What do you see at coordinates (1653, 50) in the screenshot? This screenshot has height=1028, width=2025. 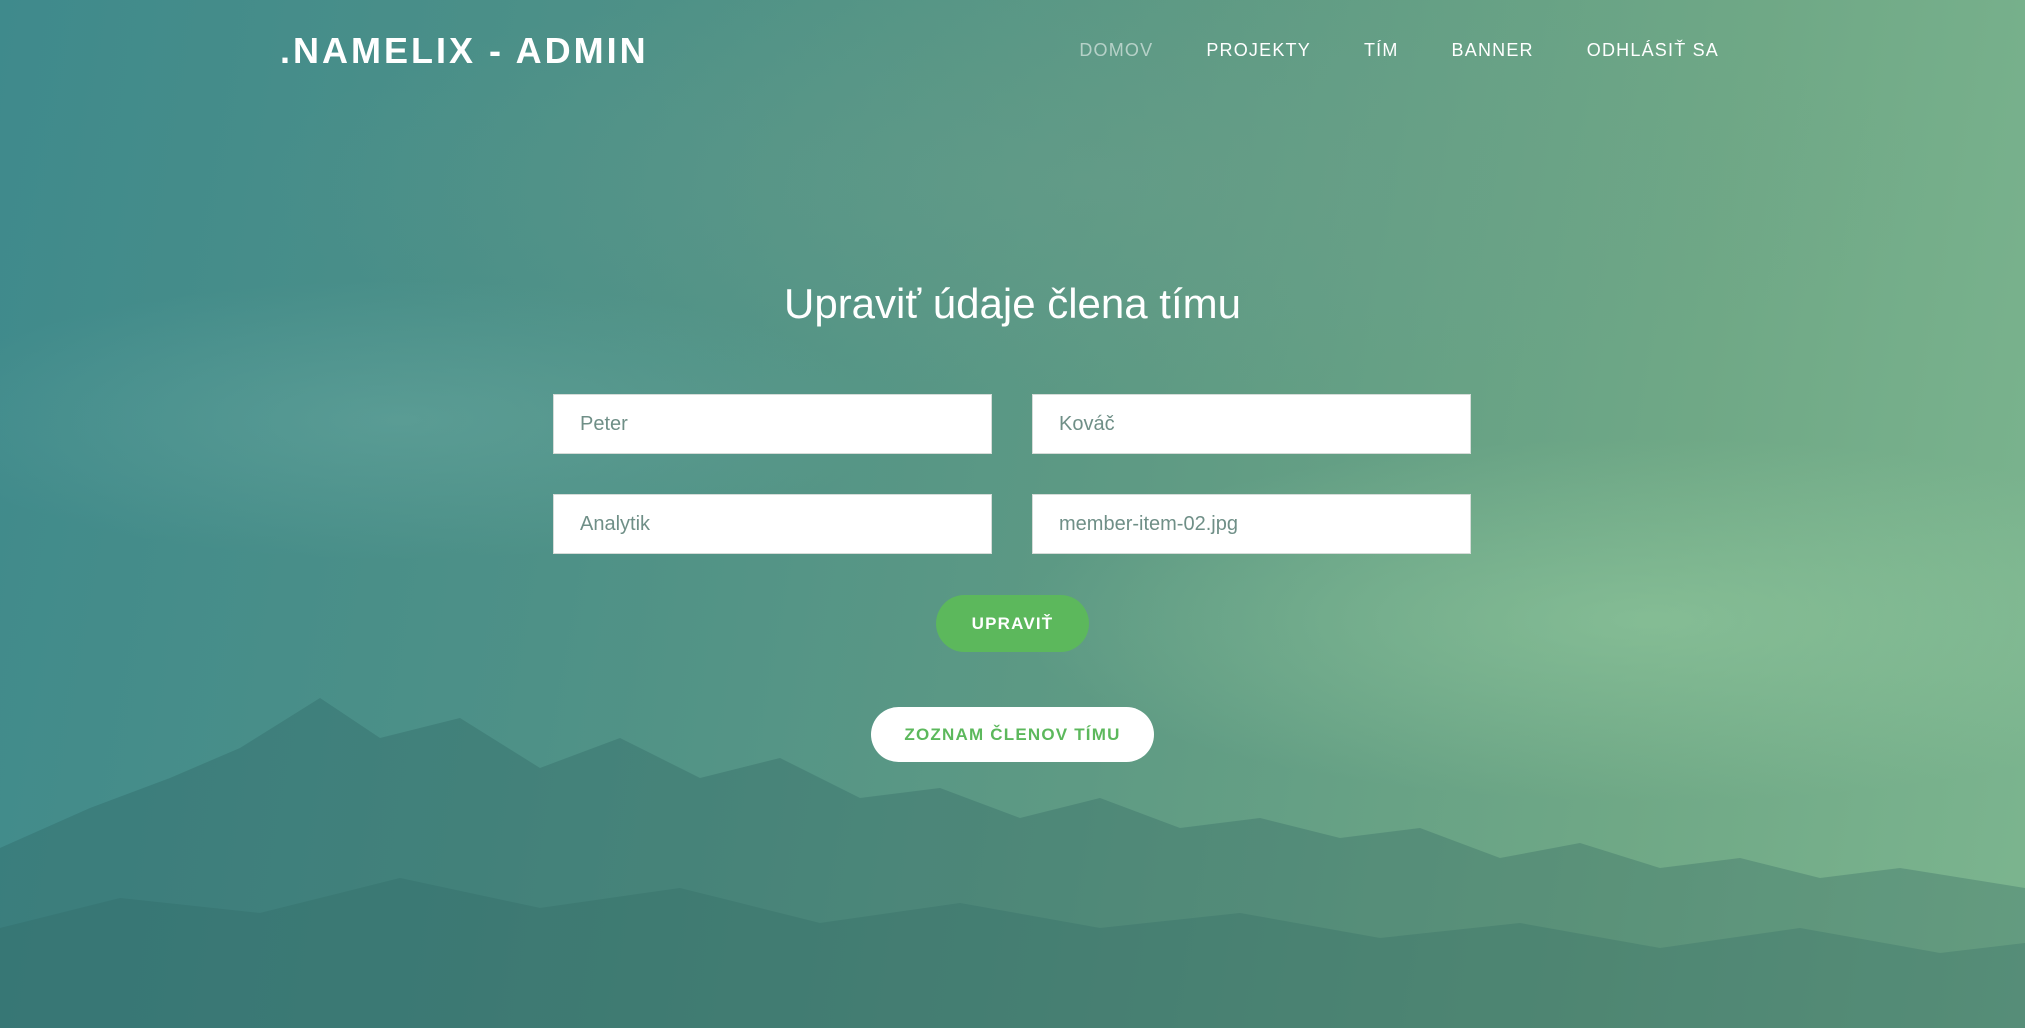 I see `nav-item-logout: ODHLÁSIŤ SA` at bounding box center [1653, 50].